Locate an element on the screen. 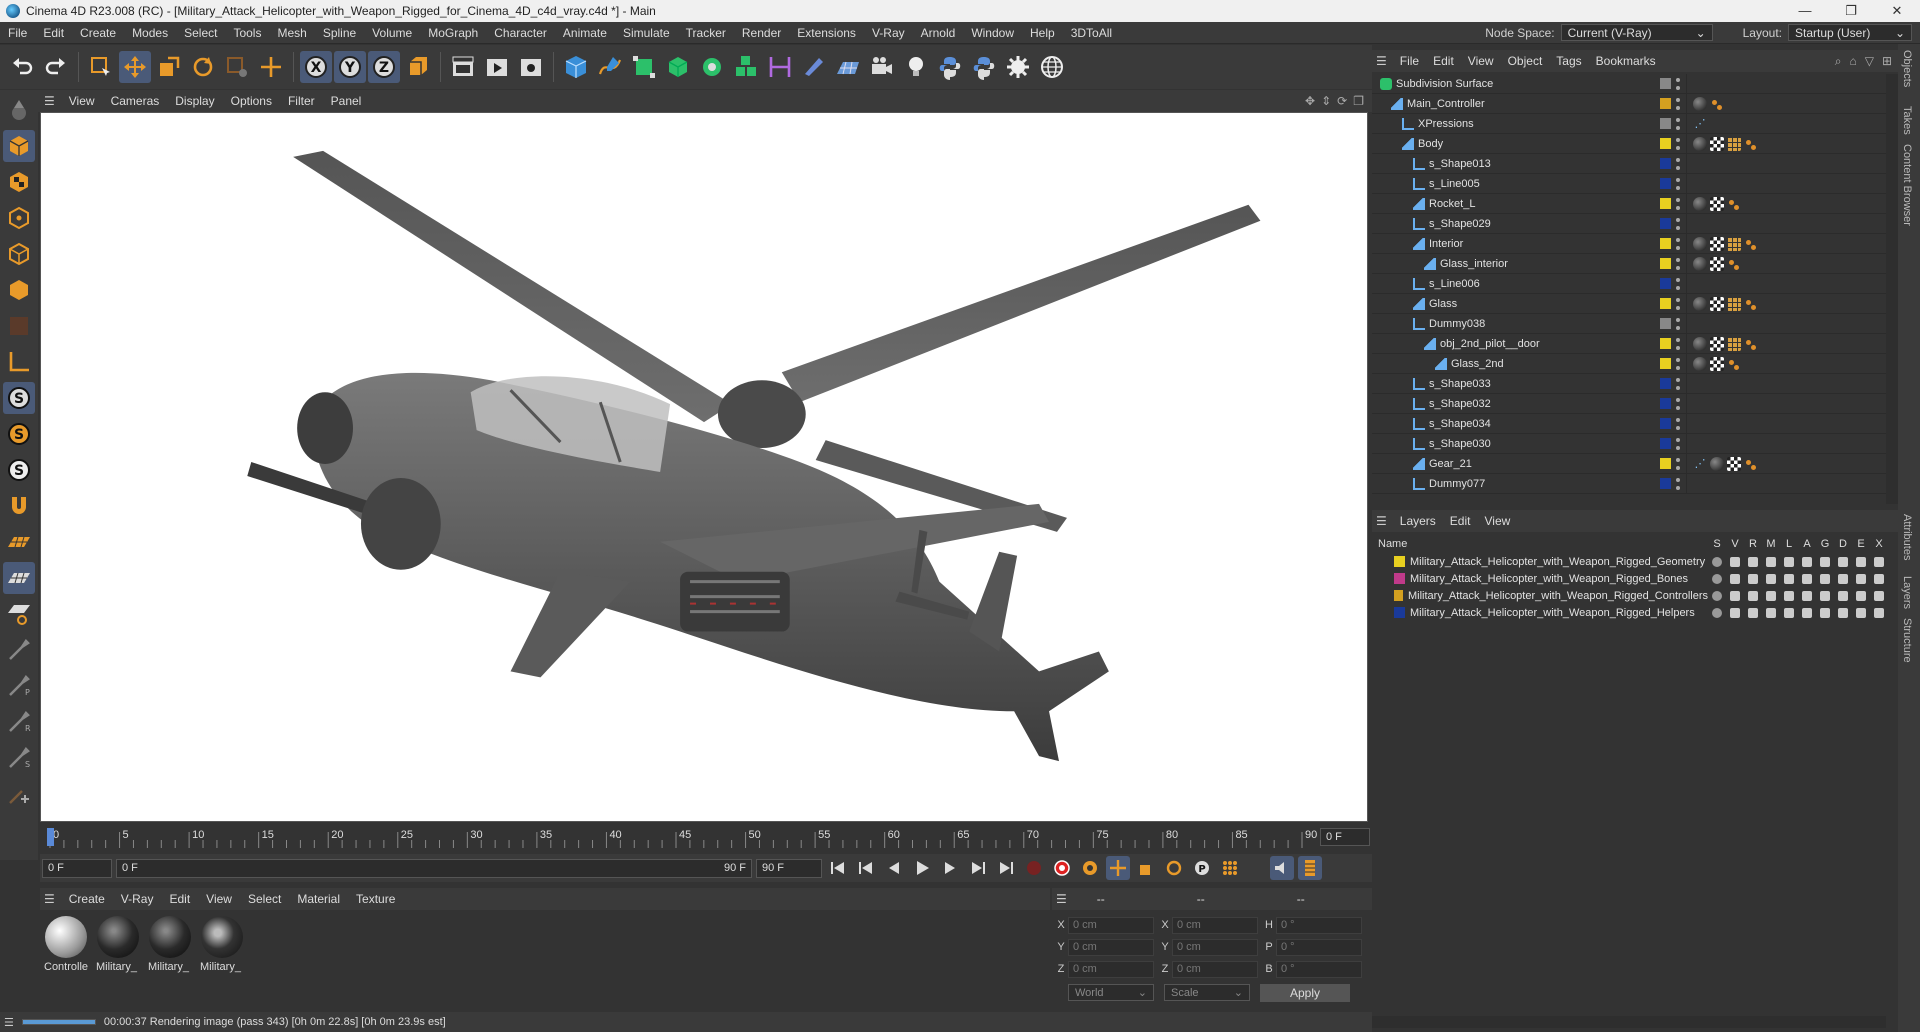  object-menu-edit: Edit is located at coordinates (1443, 61).